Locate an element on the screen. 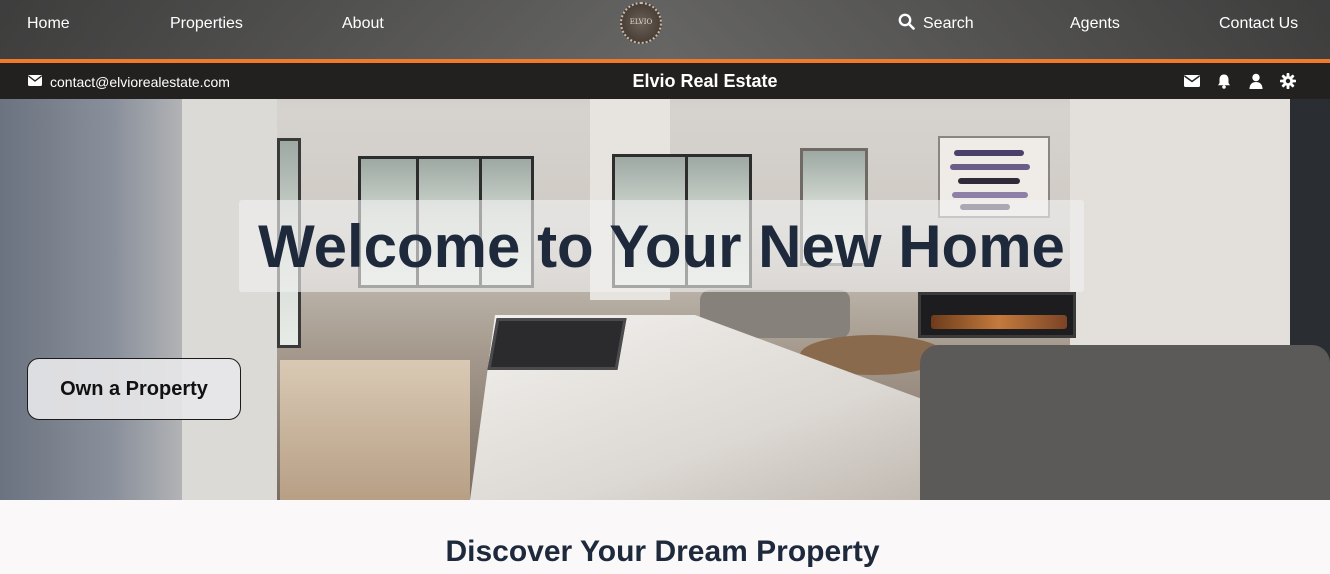  hero-floor is located at coordinates (375, 430).